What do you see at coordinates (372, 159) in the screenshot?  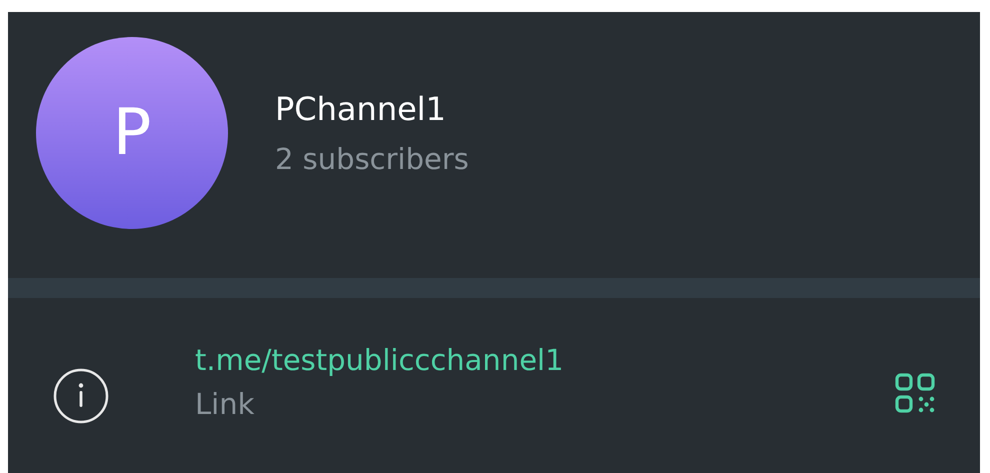 I see `subscriber-count: 2 subscribers` at bounding box center [372, 159].